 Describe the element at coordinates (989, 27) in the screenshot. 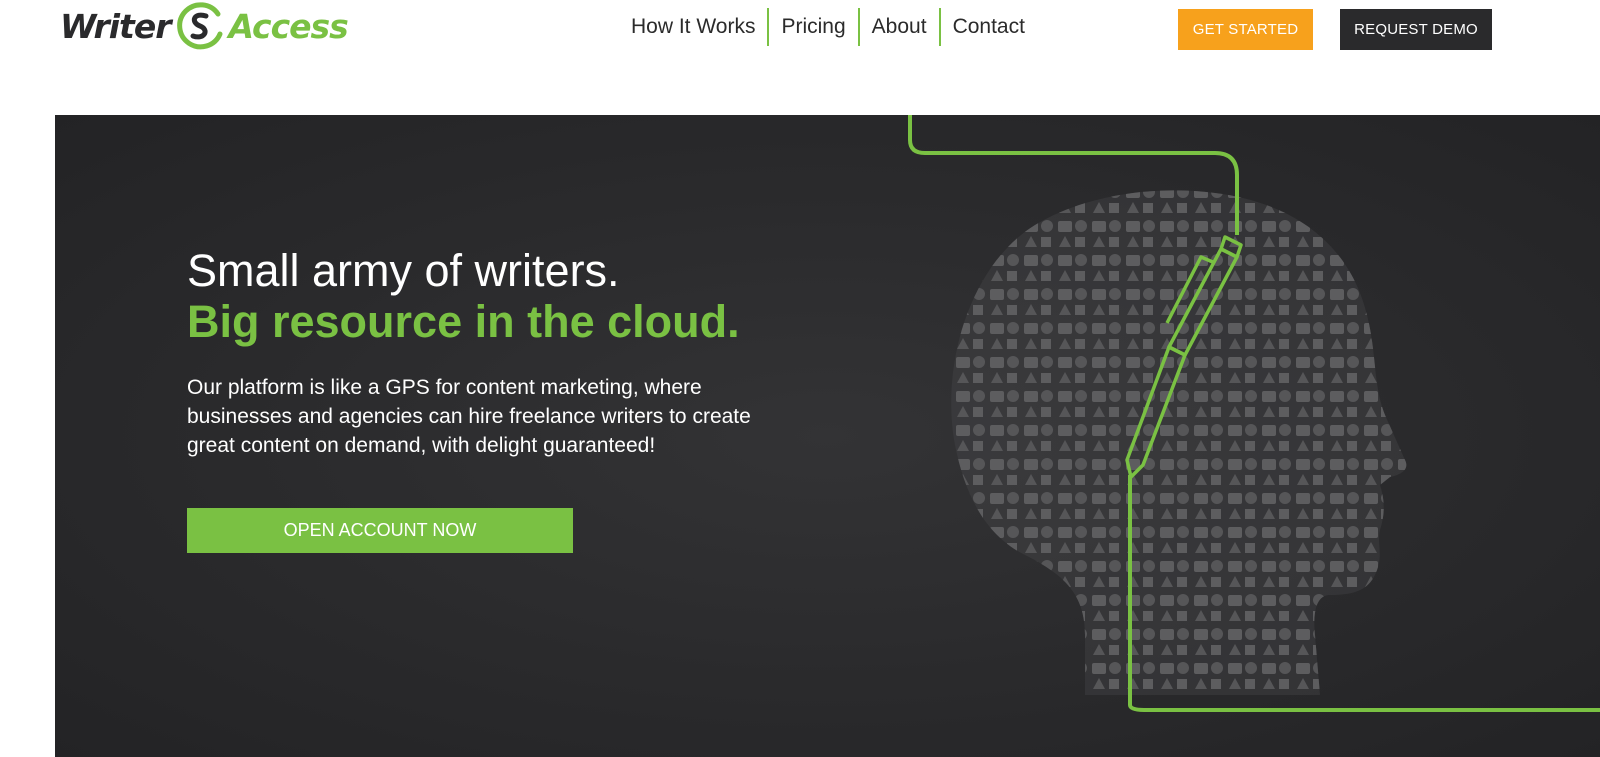

I see `nav-contact: Contact` at that location.